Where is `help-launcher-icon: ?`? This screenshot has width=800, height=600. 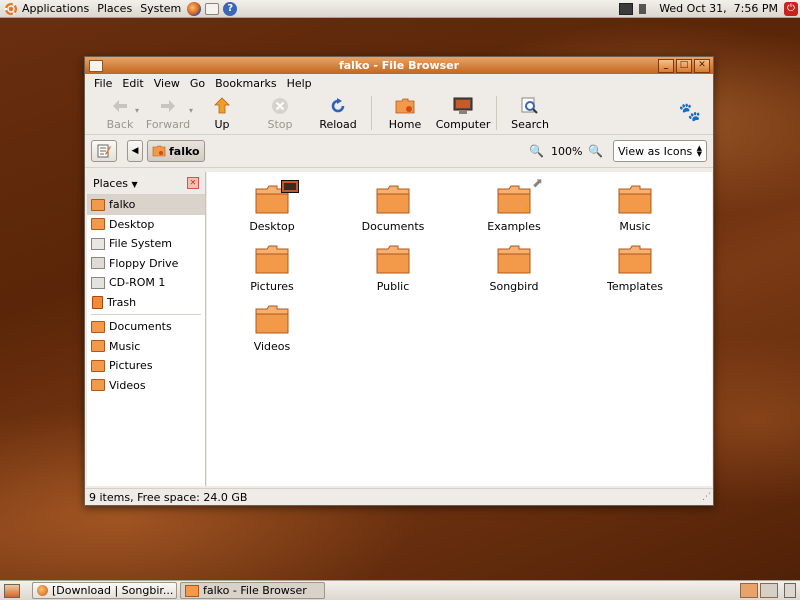
help-launcher-icon: ? is located at coordinates (230, 8).